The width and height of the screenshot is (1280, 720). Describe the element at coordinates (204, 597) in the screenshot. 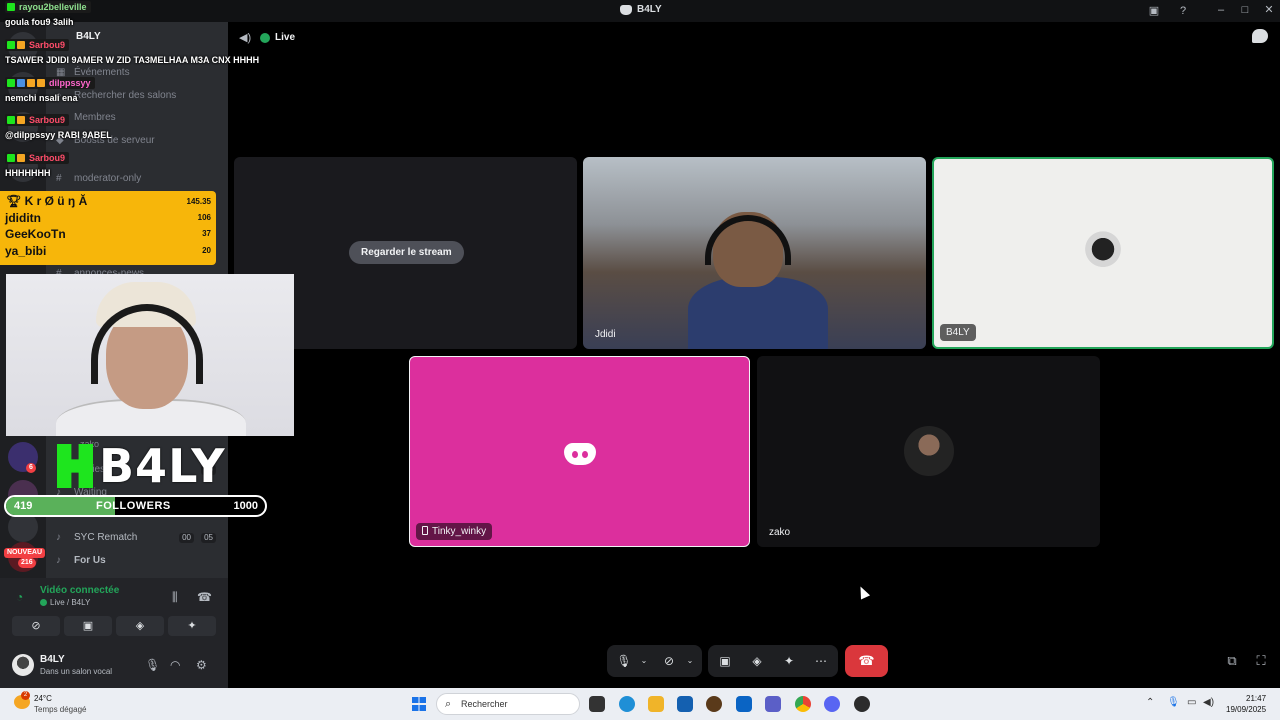

I see `disconnect-icon: ☎` at that location.